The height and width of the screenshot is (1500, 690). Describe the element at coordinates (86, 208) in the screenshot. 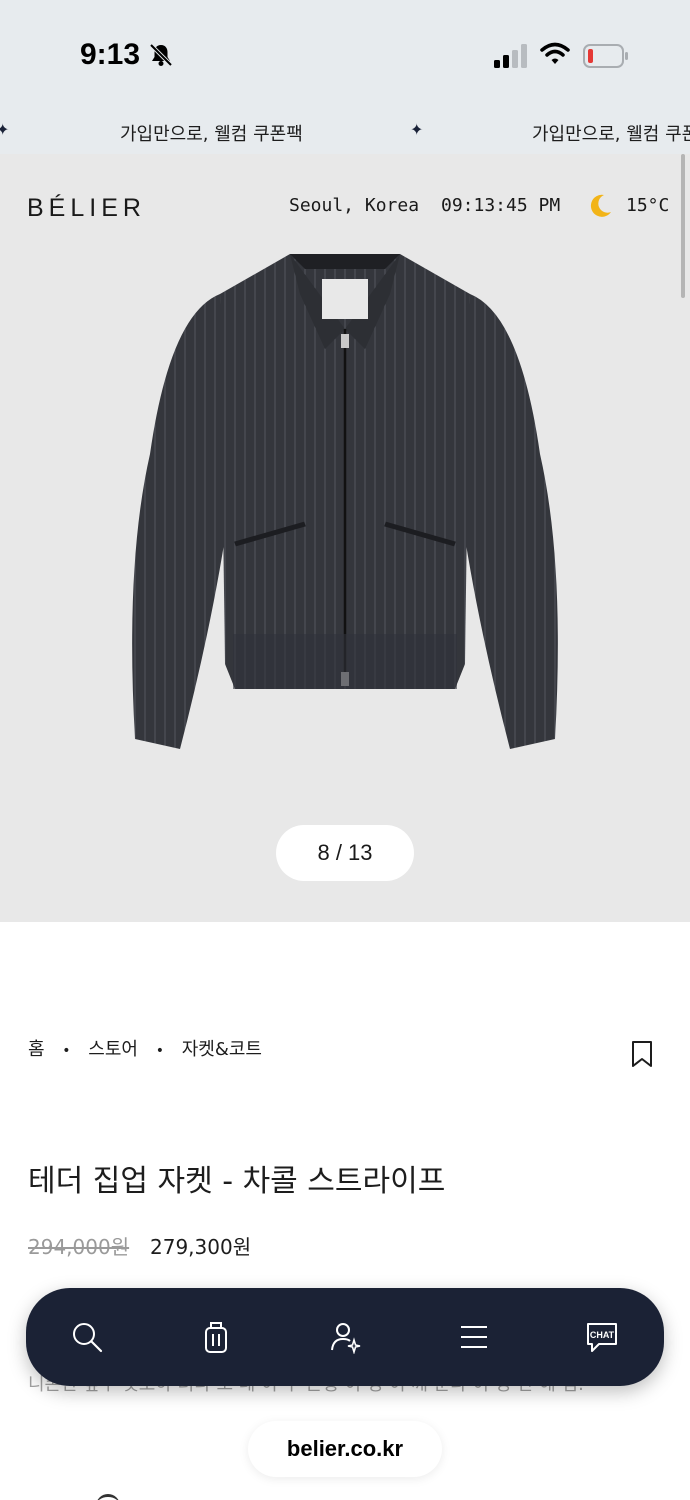

I see `brand-logo: BÉLIER` at that location.